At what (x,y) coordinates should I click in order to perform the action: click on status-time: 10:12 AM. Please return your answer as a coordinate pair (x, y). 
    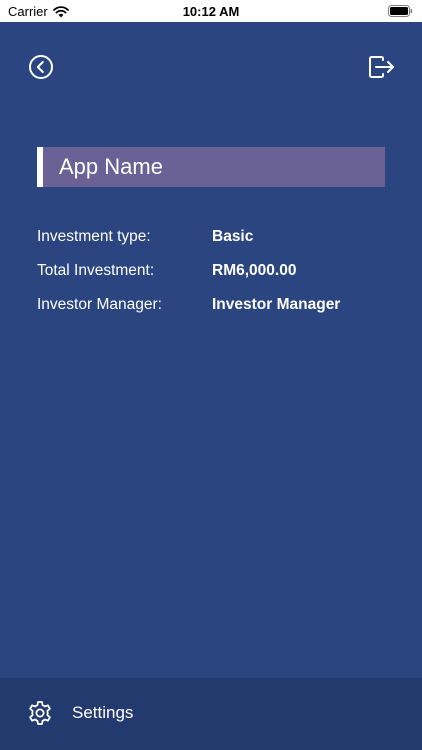
    Looking at the image, I should click on (211, 11).